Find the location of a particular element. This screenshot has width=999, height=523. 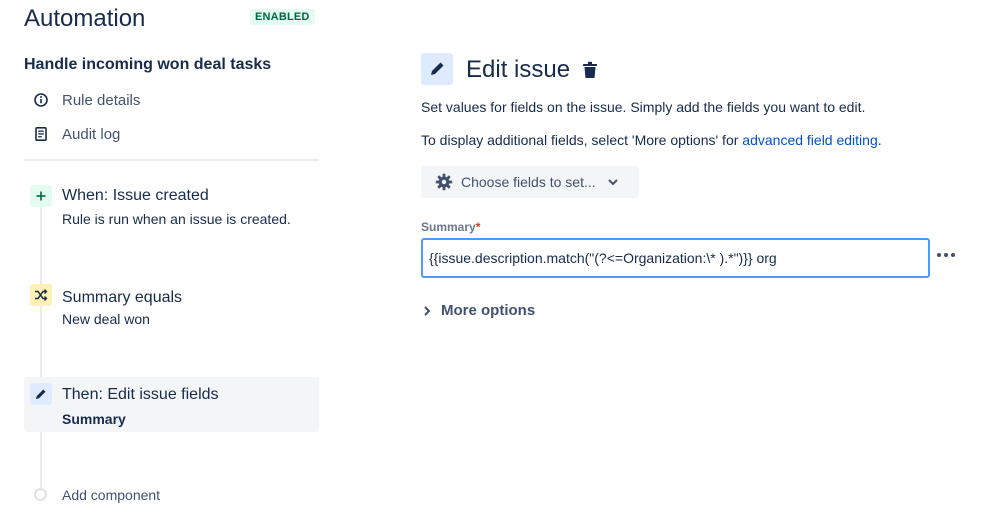

summary-label-text: Summary is located at coordinates (448, 227).